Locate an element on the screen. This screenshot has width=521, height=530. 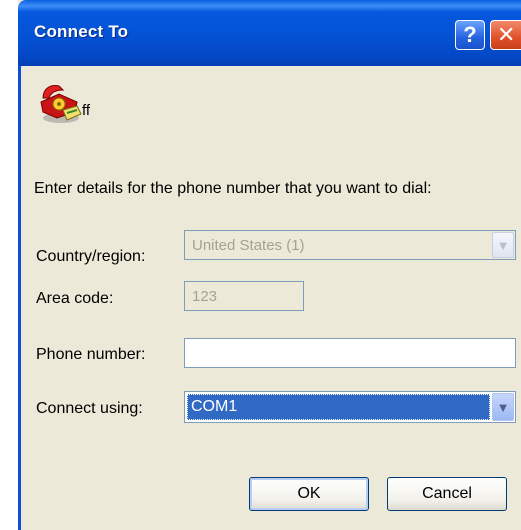
area-code-label: Area code: is located at coordinates (75, 298).